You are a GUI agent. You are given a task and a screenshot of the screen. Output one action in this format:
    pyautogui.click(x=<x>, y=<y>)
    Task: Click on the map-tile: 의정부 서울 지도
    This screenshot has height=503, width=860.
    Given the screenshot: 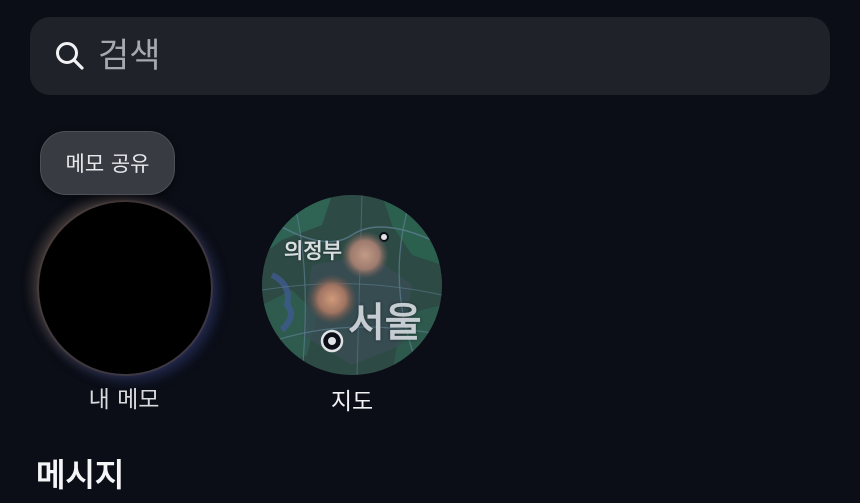 What is the action you would take?
    pyautogui.click(x=352, y=307)
    